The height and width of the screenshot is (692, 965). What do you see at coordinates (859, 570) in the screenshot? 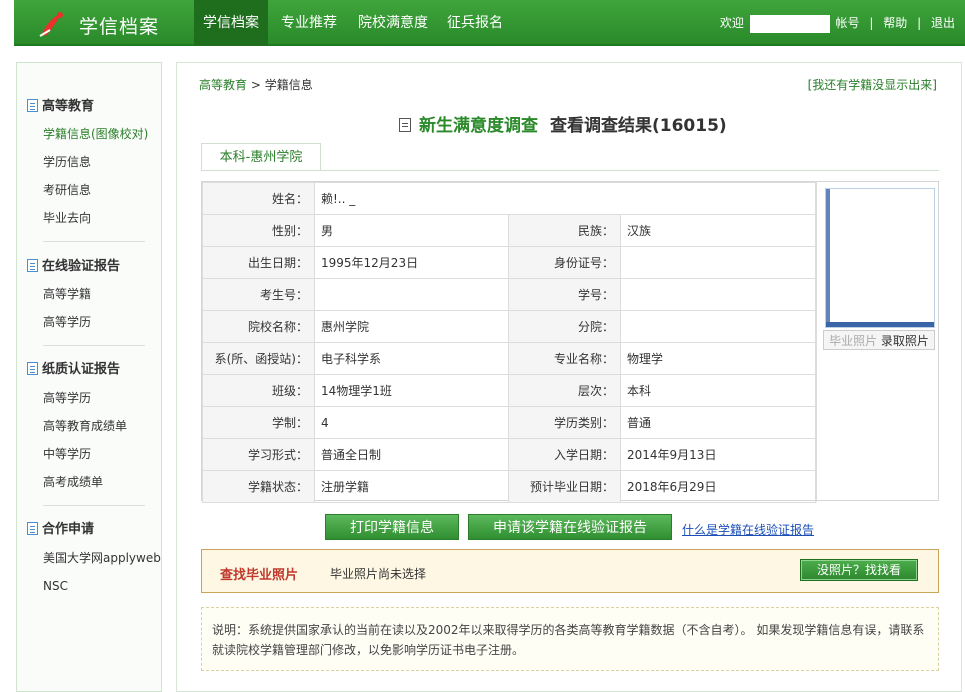
I see `find-photo-button: 没照片？找找看` at bounding box center [859, 570].